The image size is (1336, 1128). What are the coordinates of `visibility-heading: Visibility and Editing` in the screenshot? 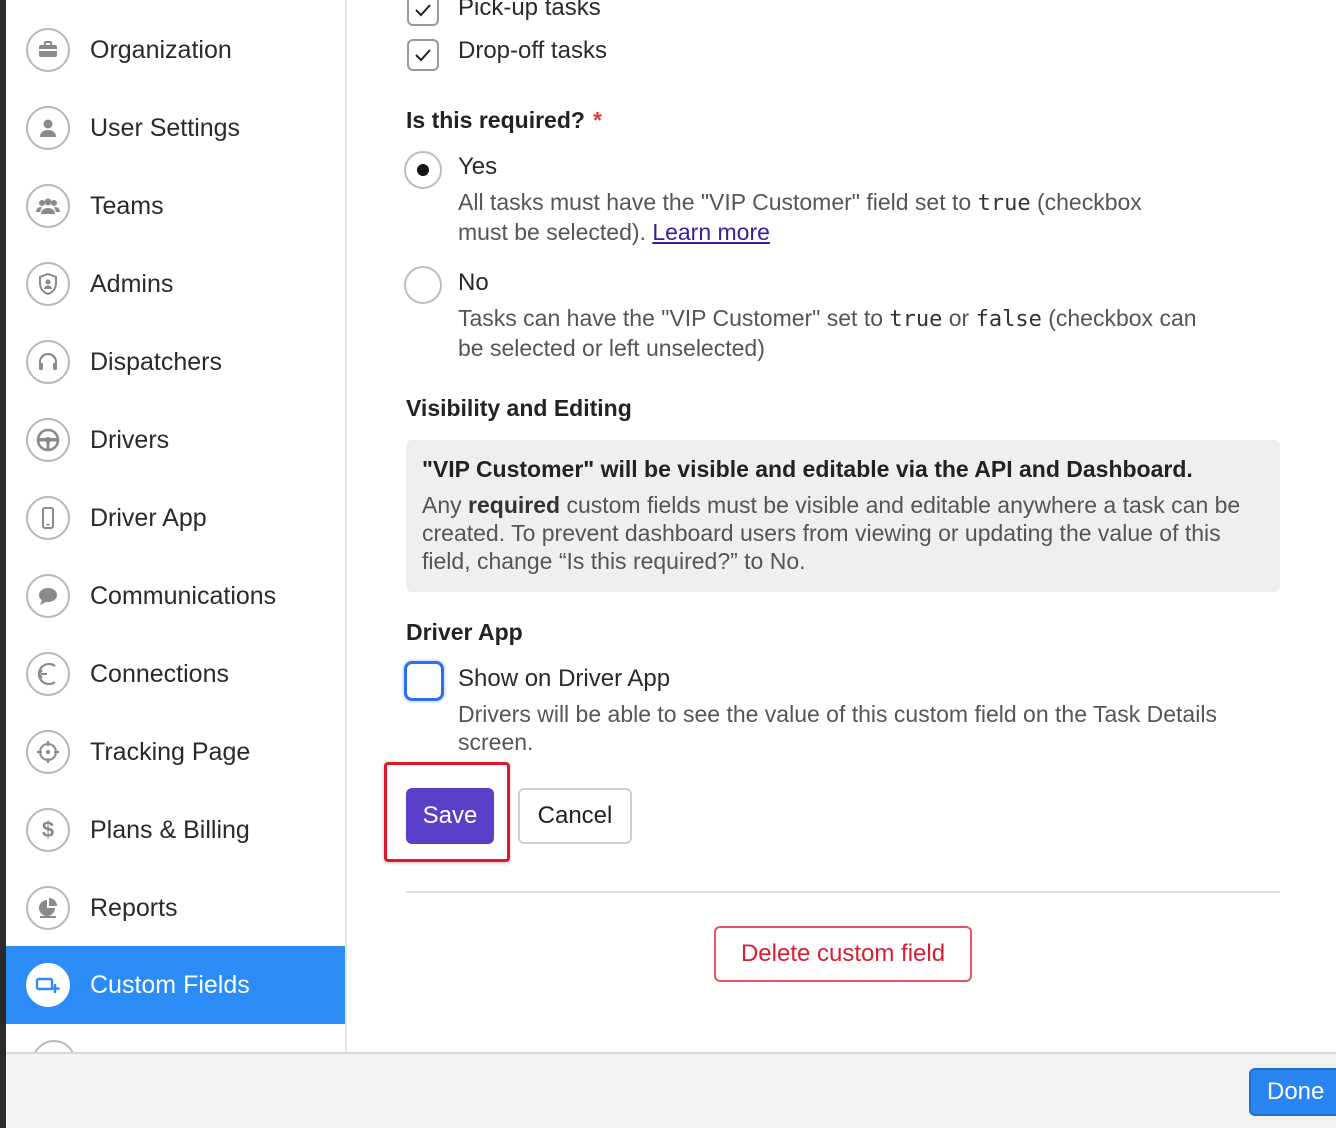 It's located at (519, 408).